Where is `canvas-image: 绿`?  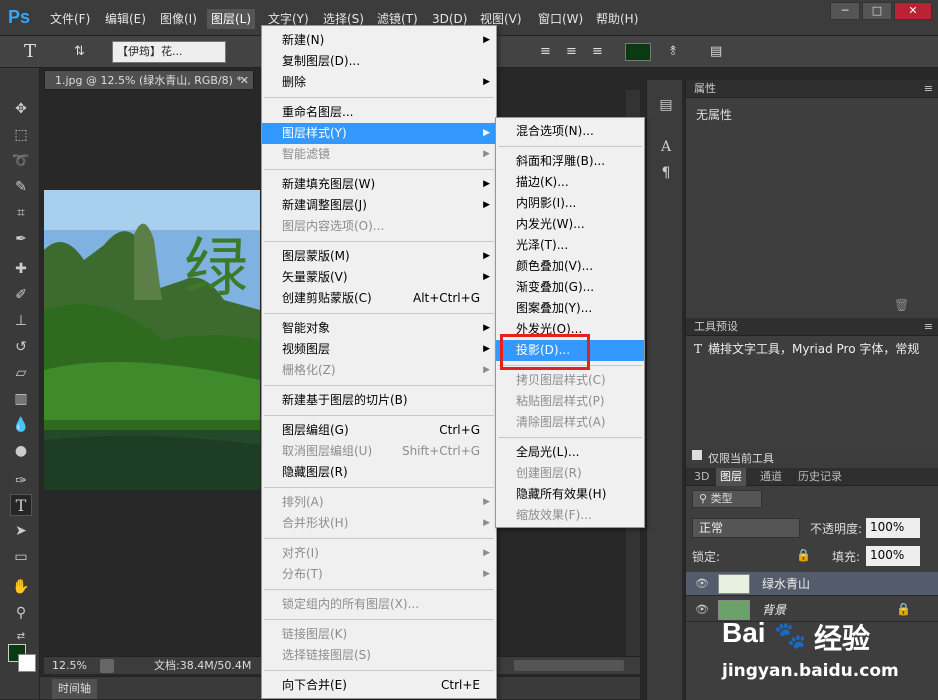 canvas-image: 绿 is located at coordinates (152, 340).